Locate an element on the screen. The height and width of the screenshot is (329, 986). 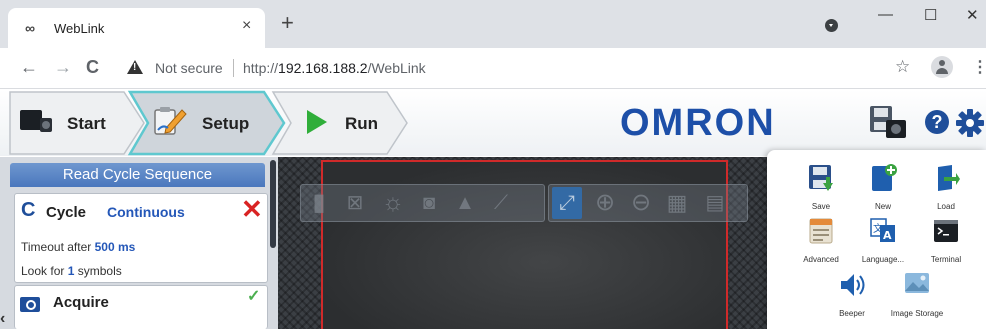
bookmark-star-icon: ☆ is located at coordinates (902, 67).